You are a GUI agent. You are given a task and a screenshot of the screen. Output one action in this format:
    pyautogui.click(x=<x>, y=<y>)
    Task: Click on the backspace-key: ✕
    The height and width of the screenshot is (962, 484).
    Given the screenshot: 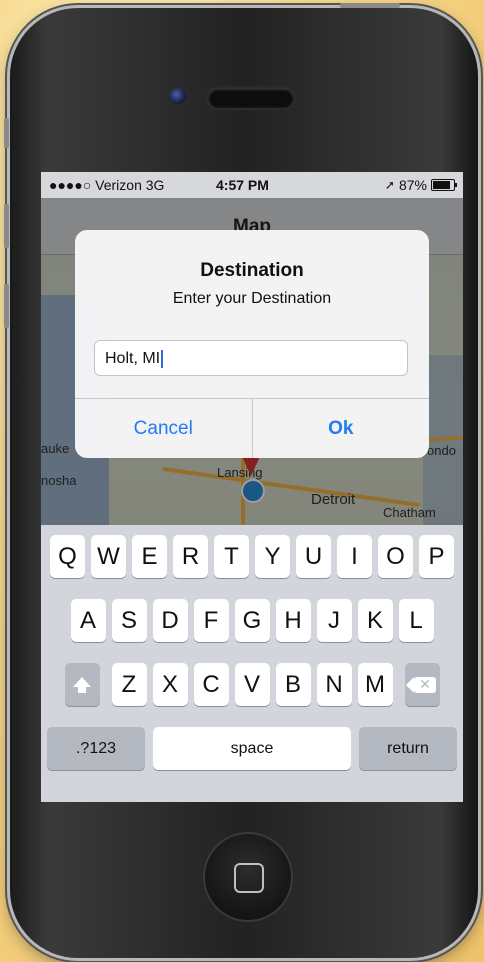 What is the action you would take?
    pyautogui.click(x=422, y=684)
    